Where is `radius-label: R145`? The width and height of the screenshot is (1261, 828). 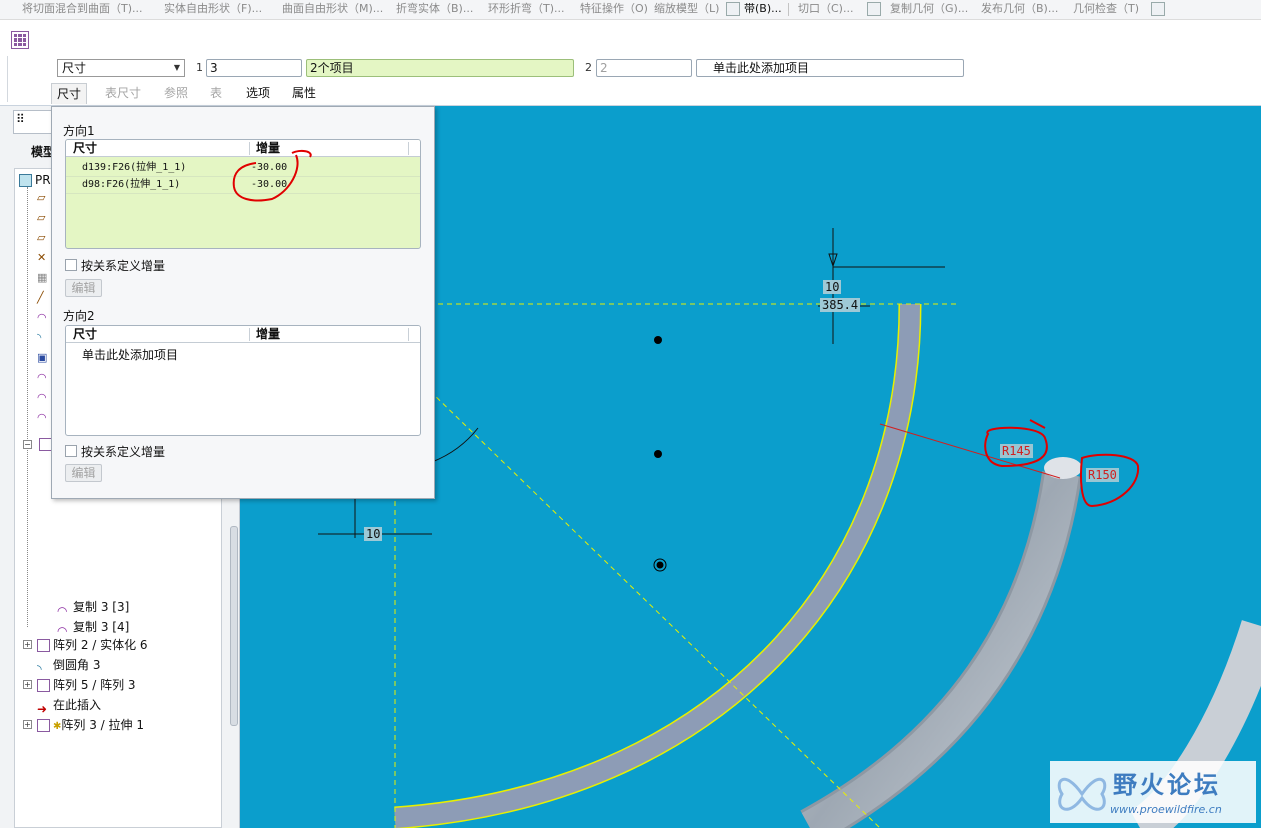
radius-label: R145 is located at coordinates (1016, 451).